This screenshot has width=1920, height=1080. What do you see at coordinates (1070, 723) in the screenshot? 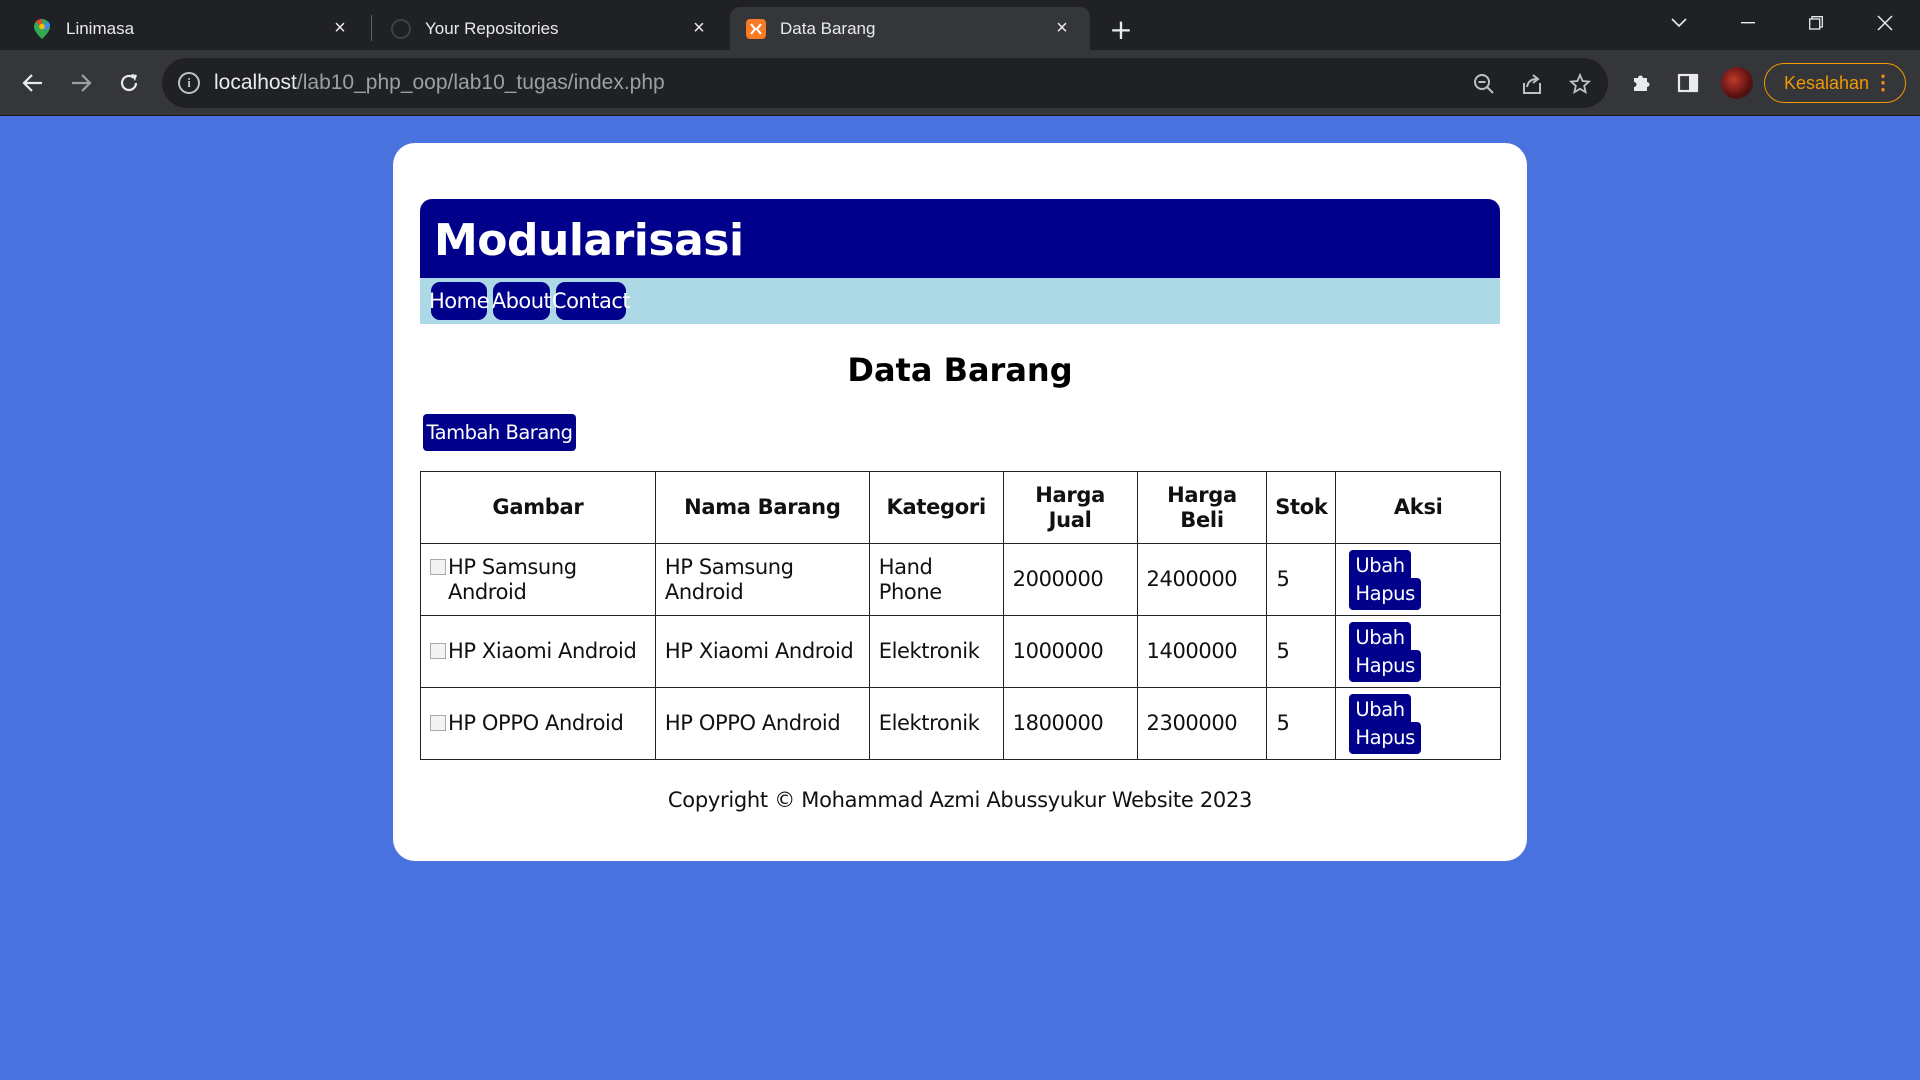
I see `sell-price-cell: 1800000` at bounding box center [1070, 723].